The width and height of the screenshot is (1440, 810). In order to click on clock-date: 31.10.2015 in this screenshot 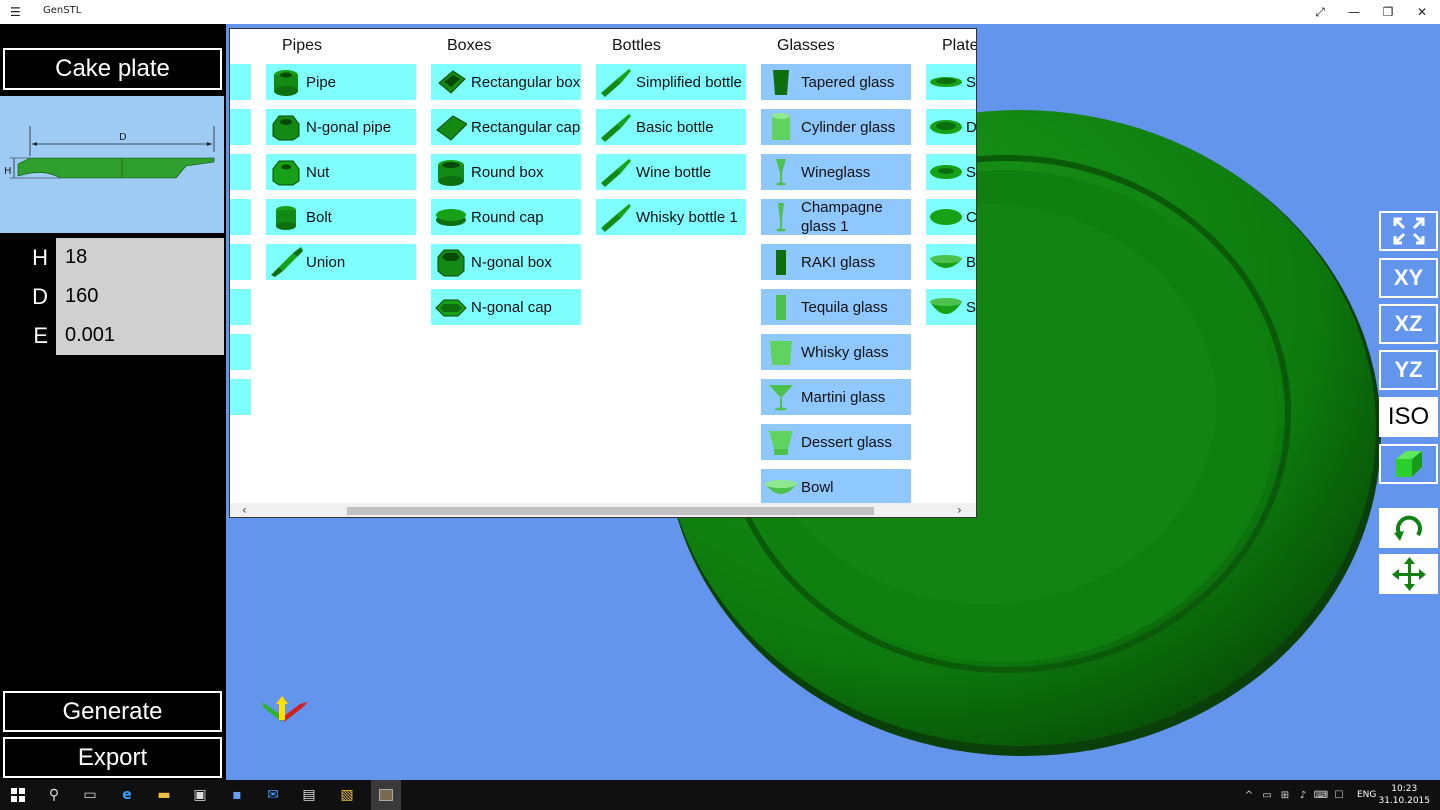, I will do `click(1404, 801)`.